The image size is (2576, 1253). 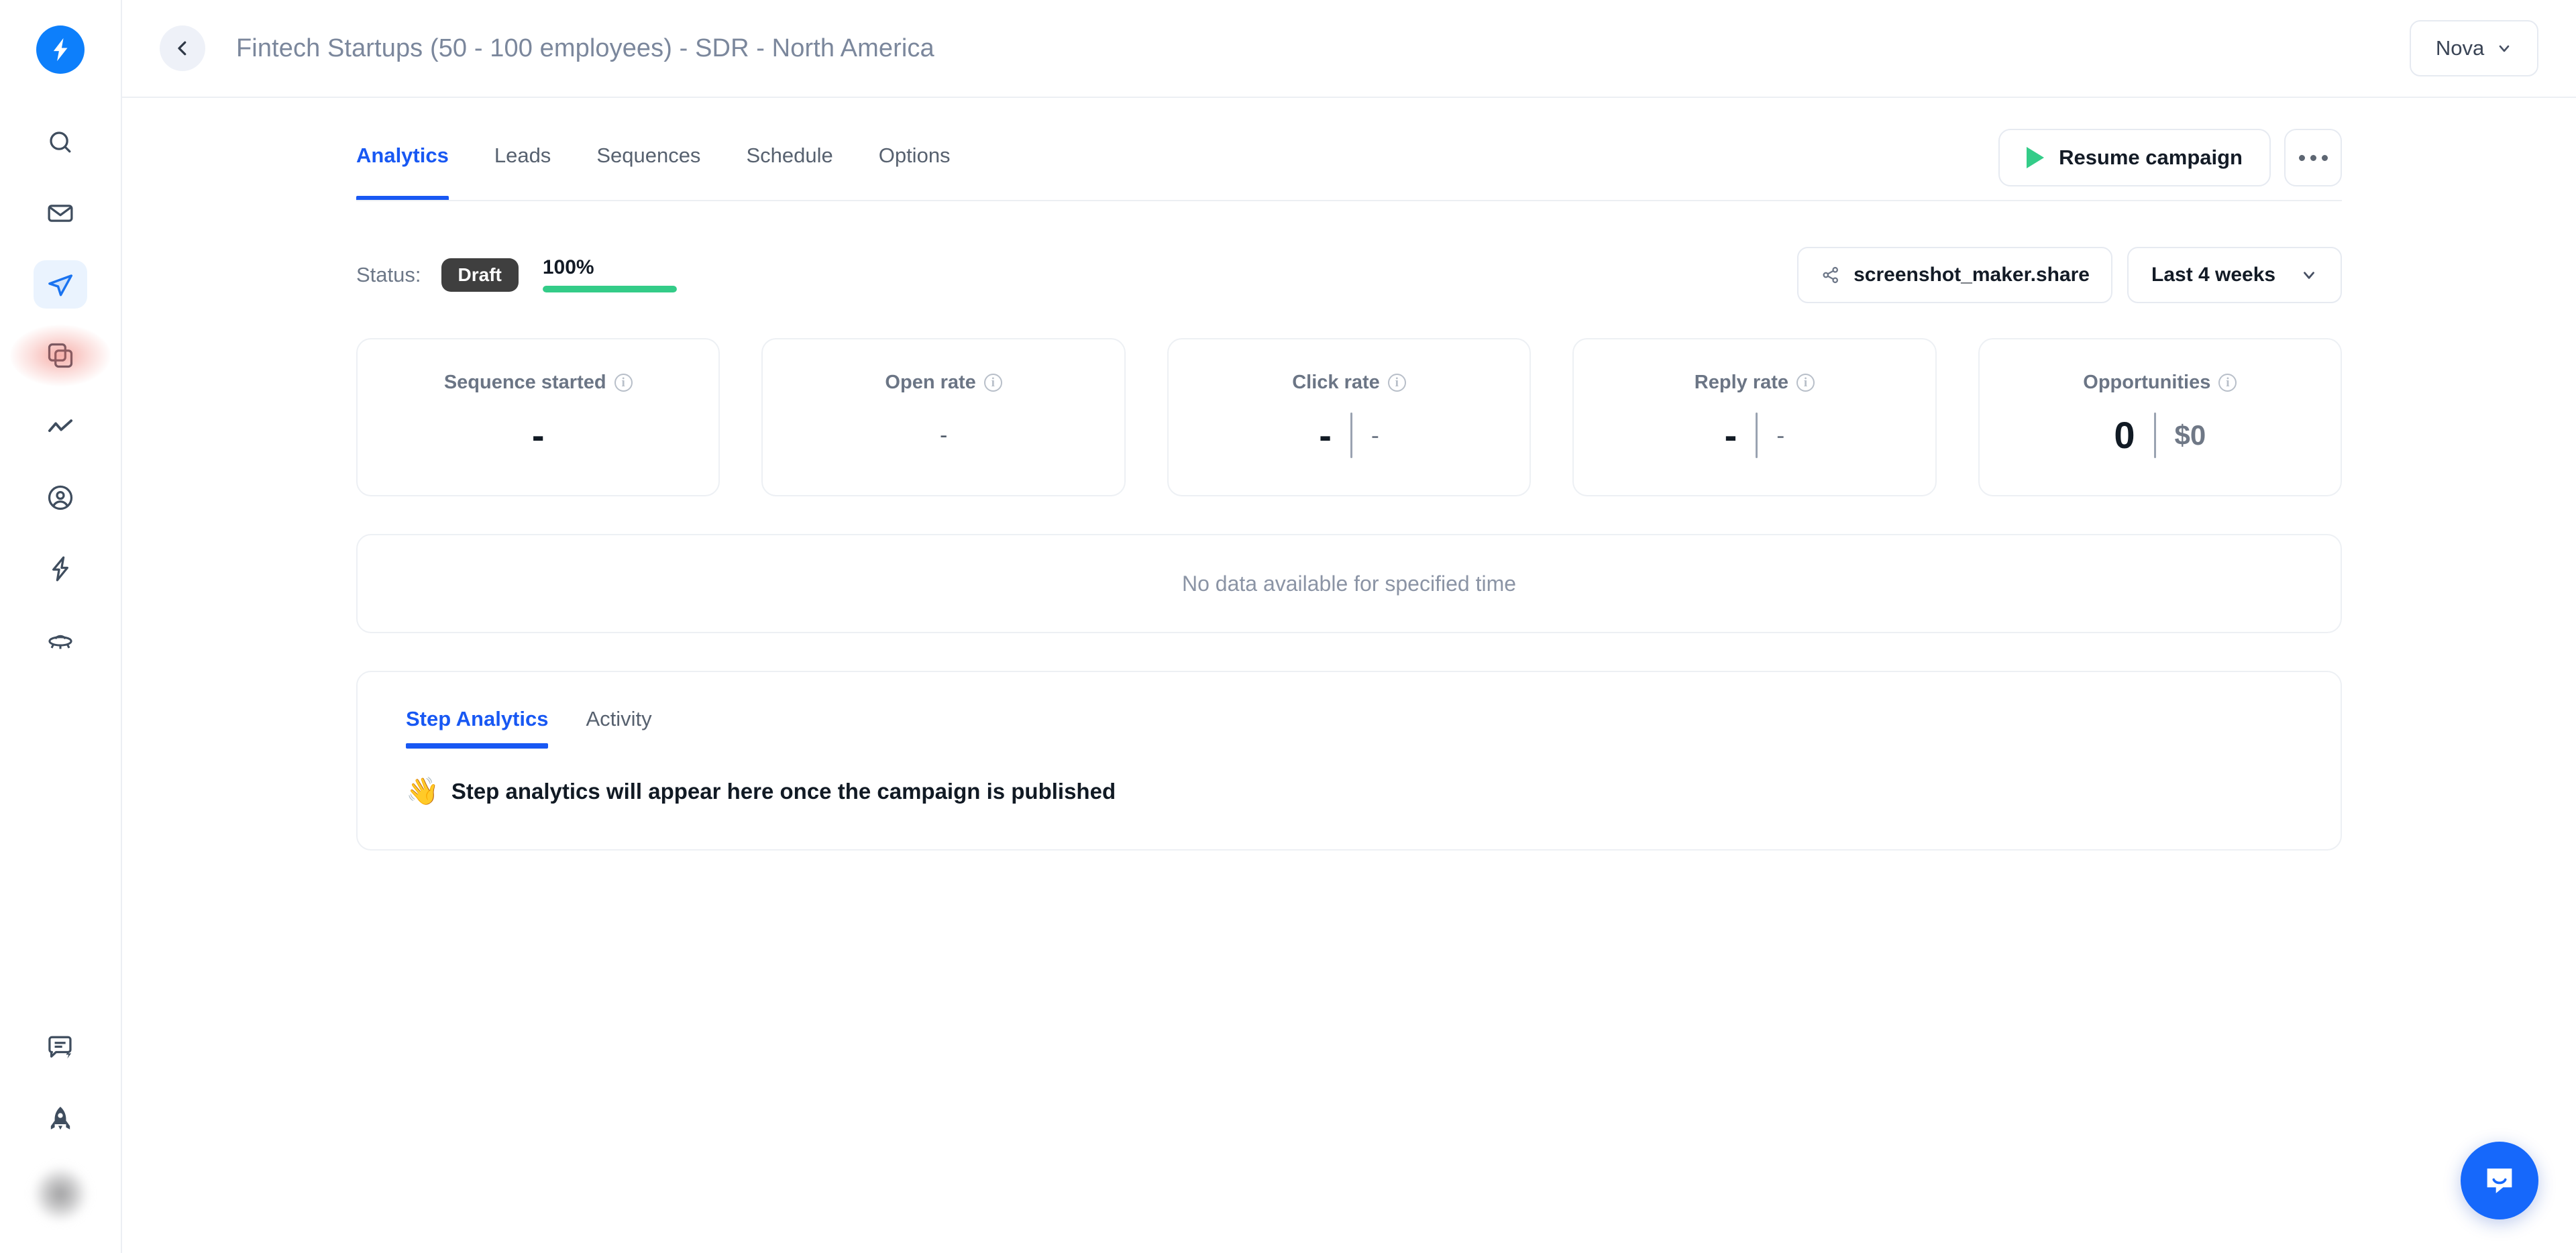 I want to click on tab-label: Step Analytics, so click(x=477, y=718).